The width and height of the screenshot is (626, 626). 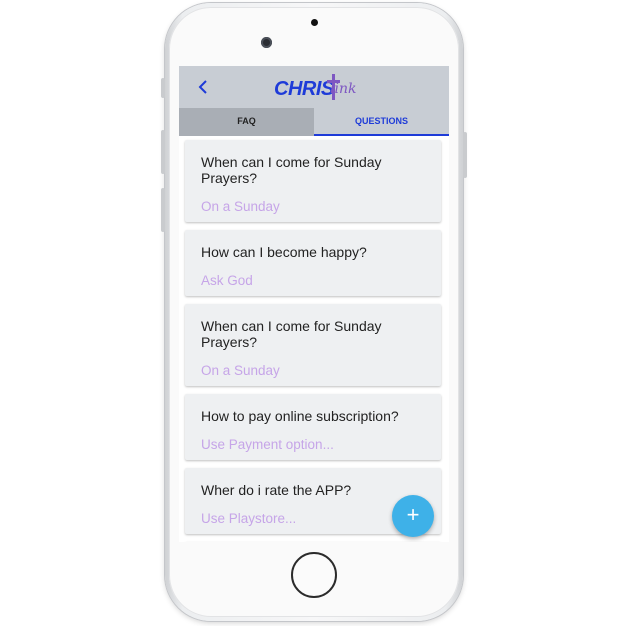 I want to click on camera-icon, so click(x=266, y=42).